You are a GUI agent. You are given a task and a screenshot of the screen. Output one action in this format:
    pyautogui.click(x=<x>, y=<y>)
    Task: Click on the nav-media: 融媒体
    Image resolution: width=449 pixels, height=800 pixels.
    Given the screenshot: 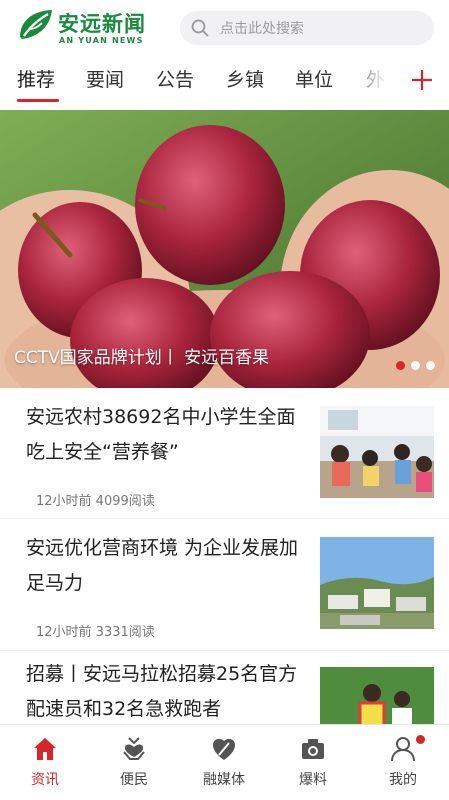 What is the action you would take?
    pyautogui.click(x=224, y=762)
    